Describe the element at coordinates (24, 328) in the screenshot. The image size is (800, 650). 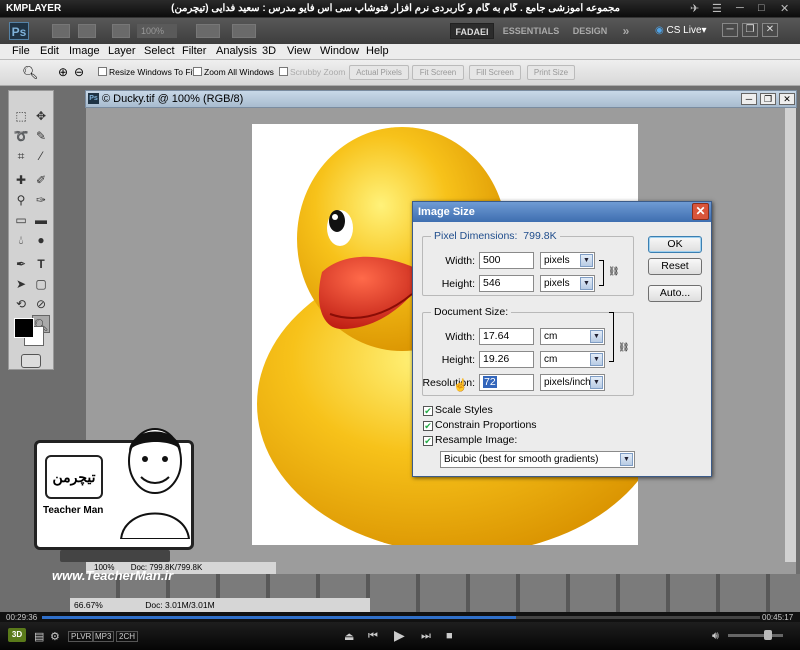
I see `foreground-color-swatch` at that location.